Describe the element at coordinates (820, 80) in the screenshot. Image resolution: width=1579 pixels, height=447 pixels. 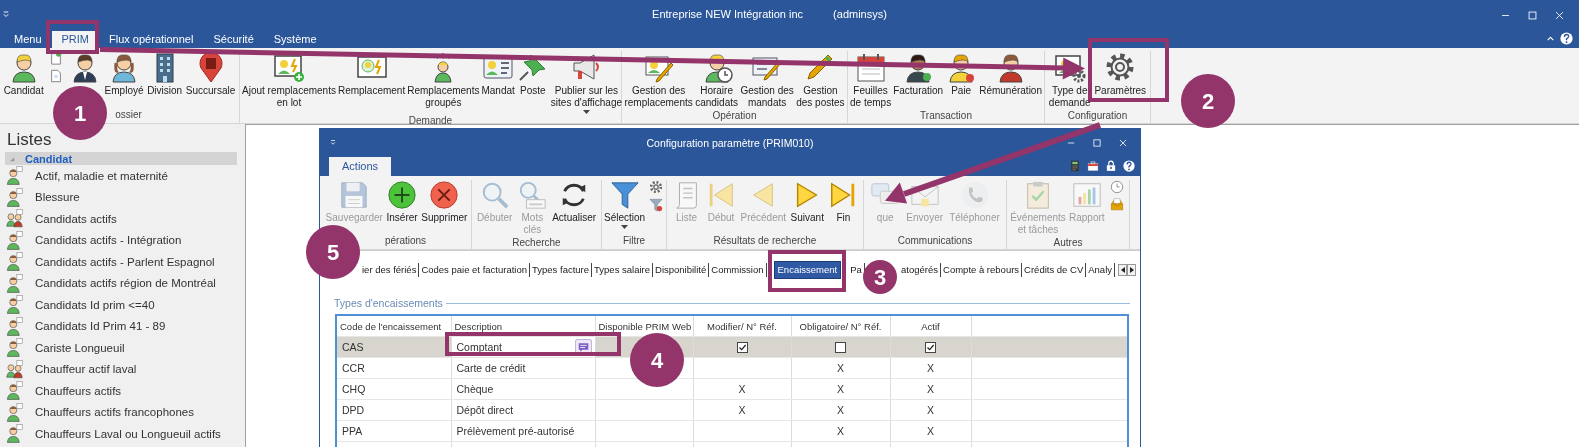
I see `ribbon-button: Gestion des postes` at that location.